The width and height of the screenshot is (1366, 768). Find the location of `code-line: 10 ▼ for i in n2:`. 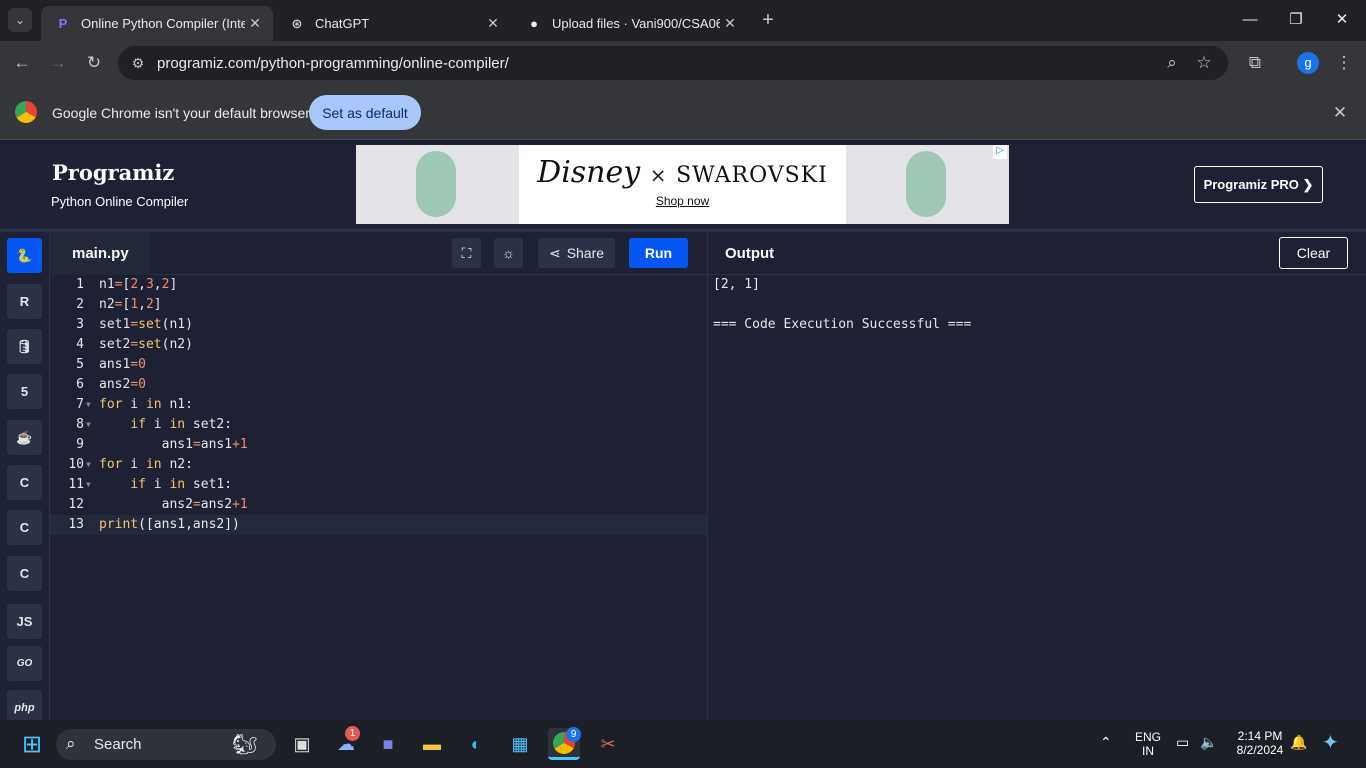

code-line: 10 ▼ for i in n2: is located at coordinates (378, 465).